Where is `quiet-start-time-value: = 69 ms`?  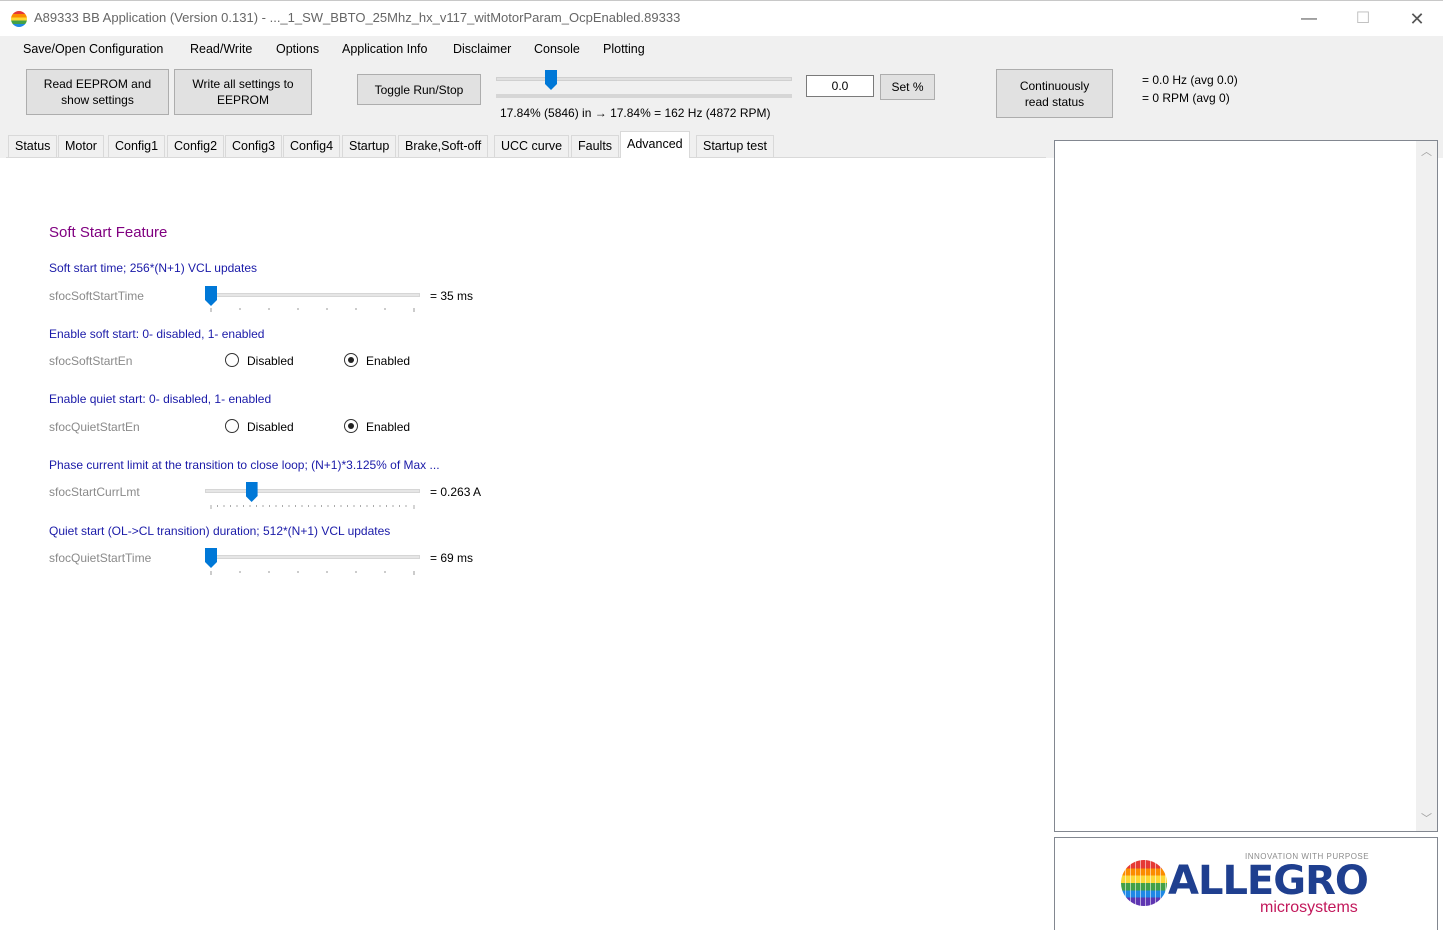 quiet-start-time-value: = 69 ms is located at coordinates (452, 558).